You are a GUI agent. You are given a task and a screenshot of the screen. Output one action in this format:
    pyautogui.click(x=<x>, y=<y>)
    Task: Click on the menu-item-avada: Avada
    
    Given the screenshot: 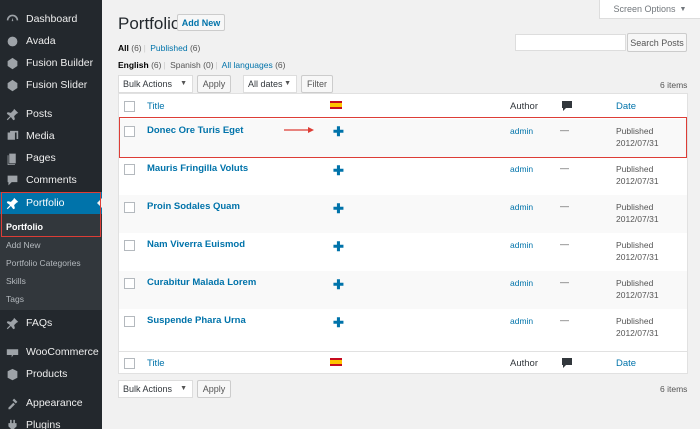 What is the action you would take?
    pyautogui.click(x=51, y=41)
    